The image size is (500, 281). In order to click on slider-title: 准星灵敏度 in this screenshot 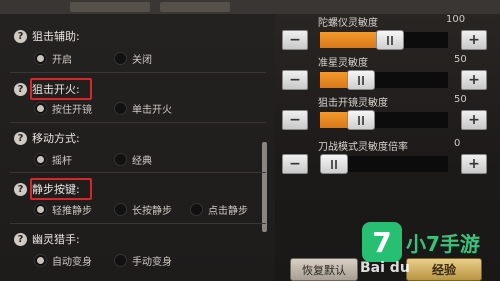, I will do `click(343, 63)`.